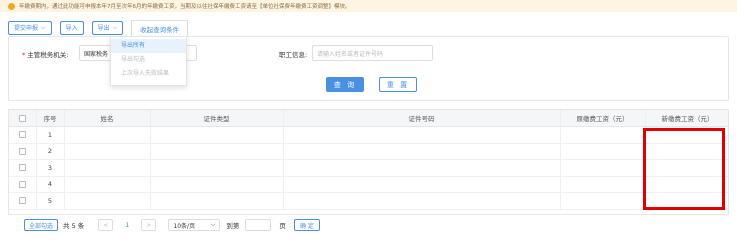 The width and height of the screenshot is (737, 241). What do you see at coordinates (50, 201) in the screenshot?
I see `seq-cell: 5` at bounding box center [50, 201].